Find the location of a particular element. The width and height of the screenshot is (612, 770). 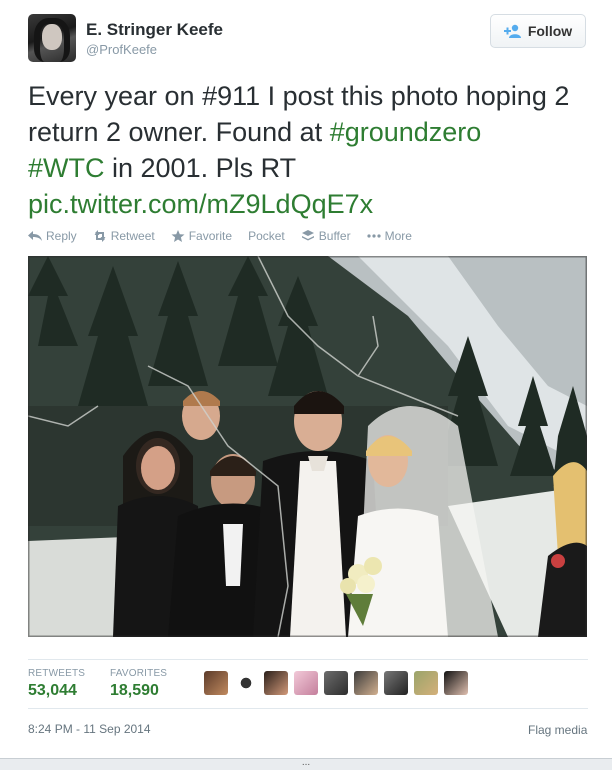

avatar is located at coordinates (52, 38).